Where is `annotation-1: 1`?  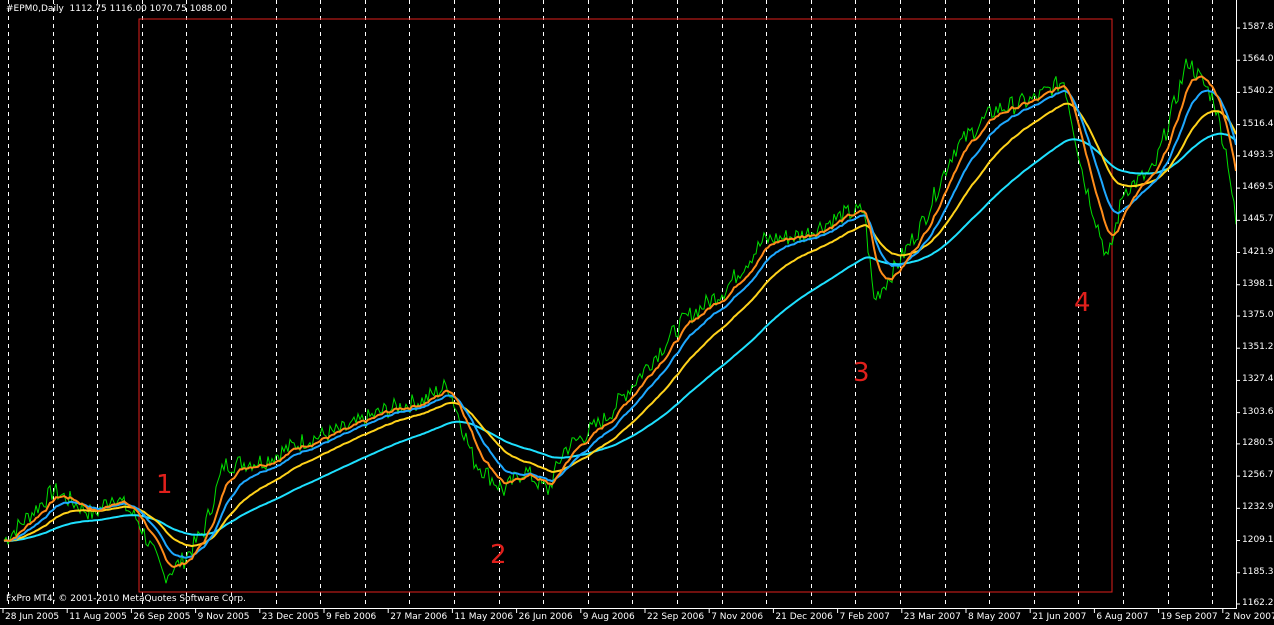 annotation-1: 1 is located at coordinates (164, 485).